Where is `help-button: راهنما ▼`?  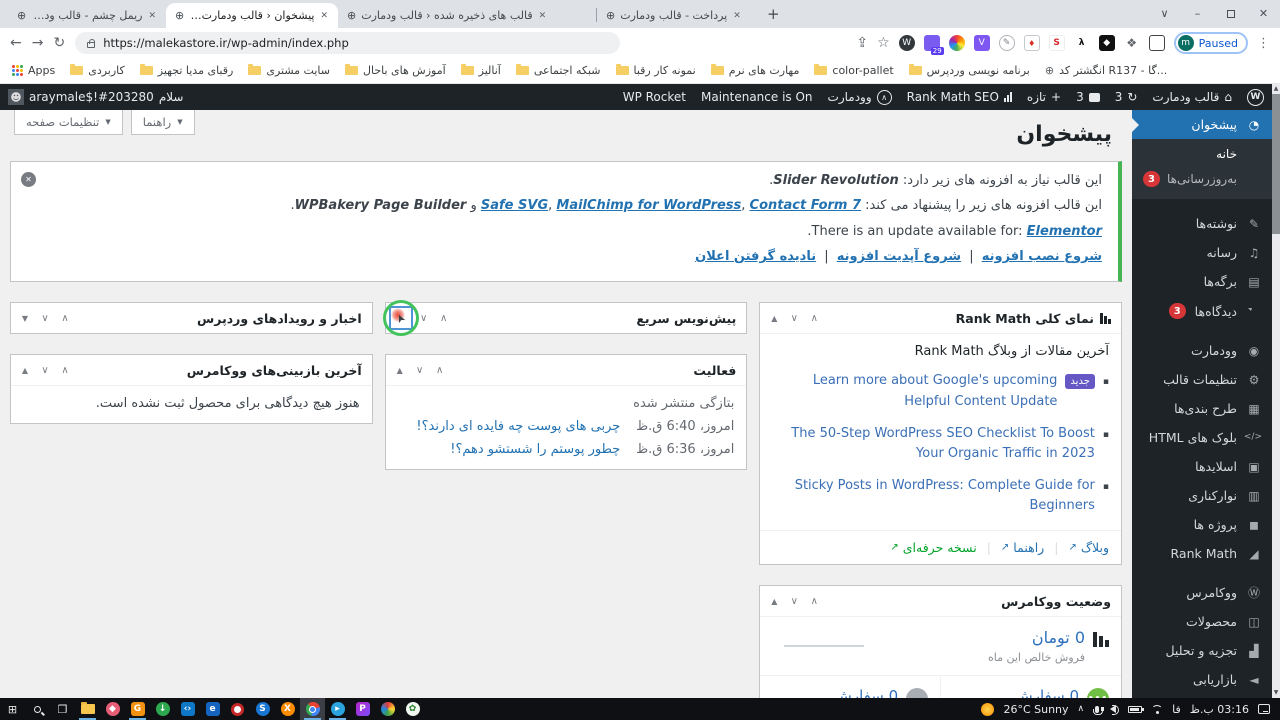 help-button: راهنما ▼ is located at coordinates (162, 122).